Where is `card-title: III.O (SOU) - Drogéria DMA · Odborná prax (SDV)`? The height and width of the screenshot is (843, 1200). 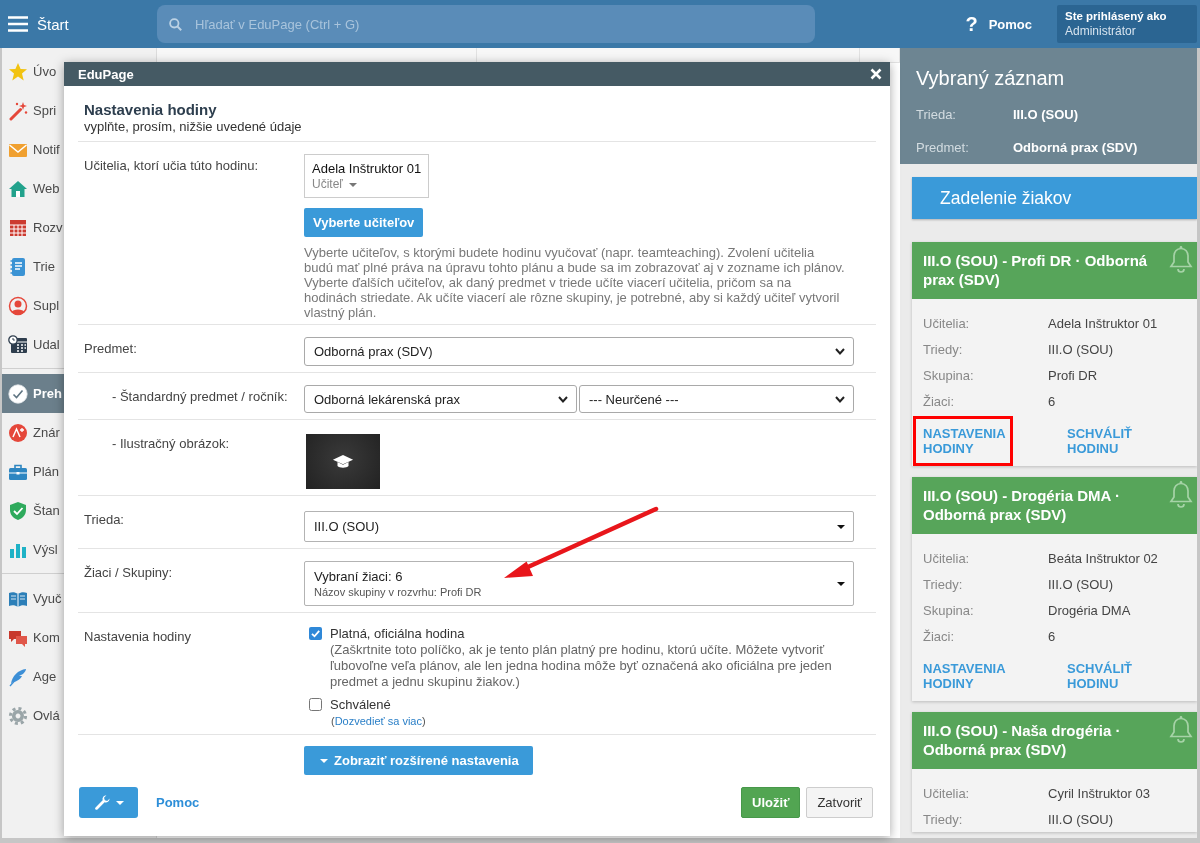 card-title: III.O (SOU) - Drogéria DMA · Odborná prax (SDV) is located at coordinates (1022, 505).